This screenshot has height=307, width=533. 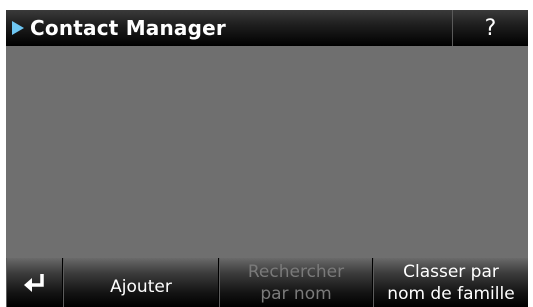 What do you see at coordinates (267, 28) in the screenshot?
I see `title-bar: Contact Manager ?` at bounding box center [267, 28].